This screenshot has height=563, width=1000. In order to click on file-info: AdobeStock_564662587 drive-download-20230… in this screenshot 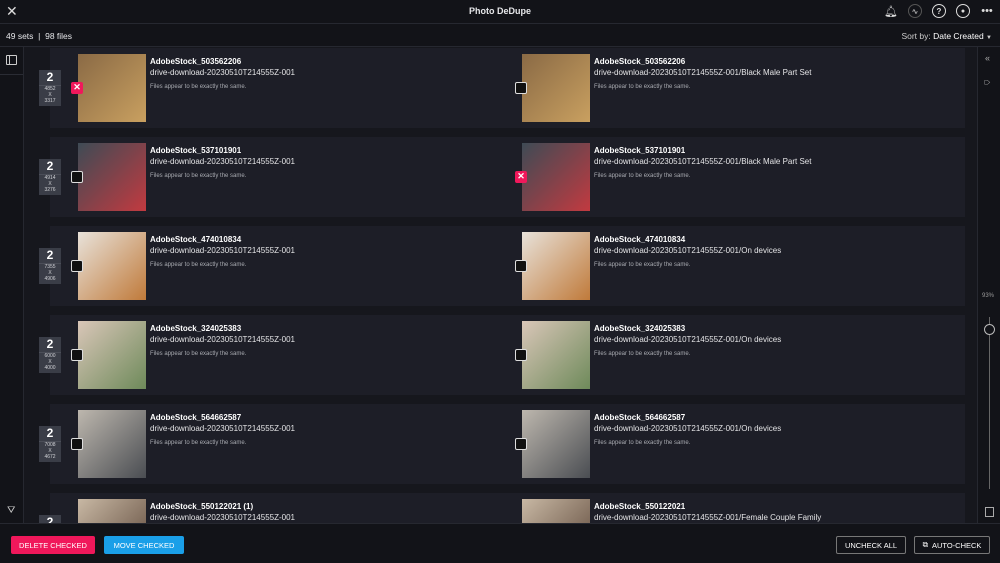, I will do `click(222, 429)`.